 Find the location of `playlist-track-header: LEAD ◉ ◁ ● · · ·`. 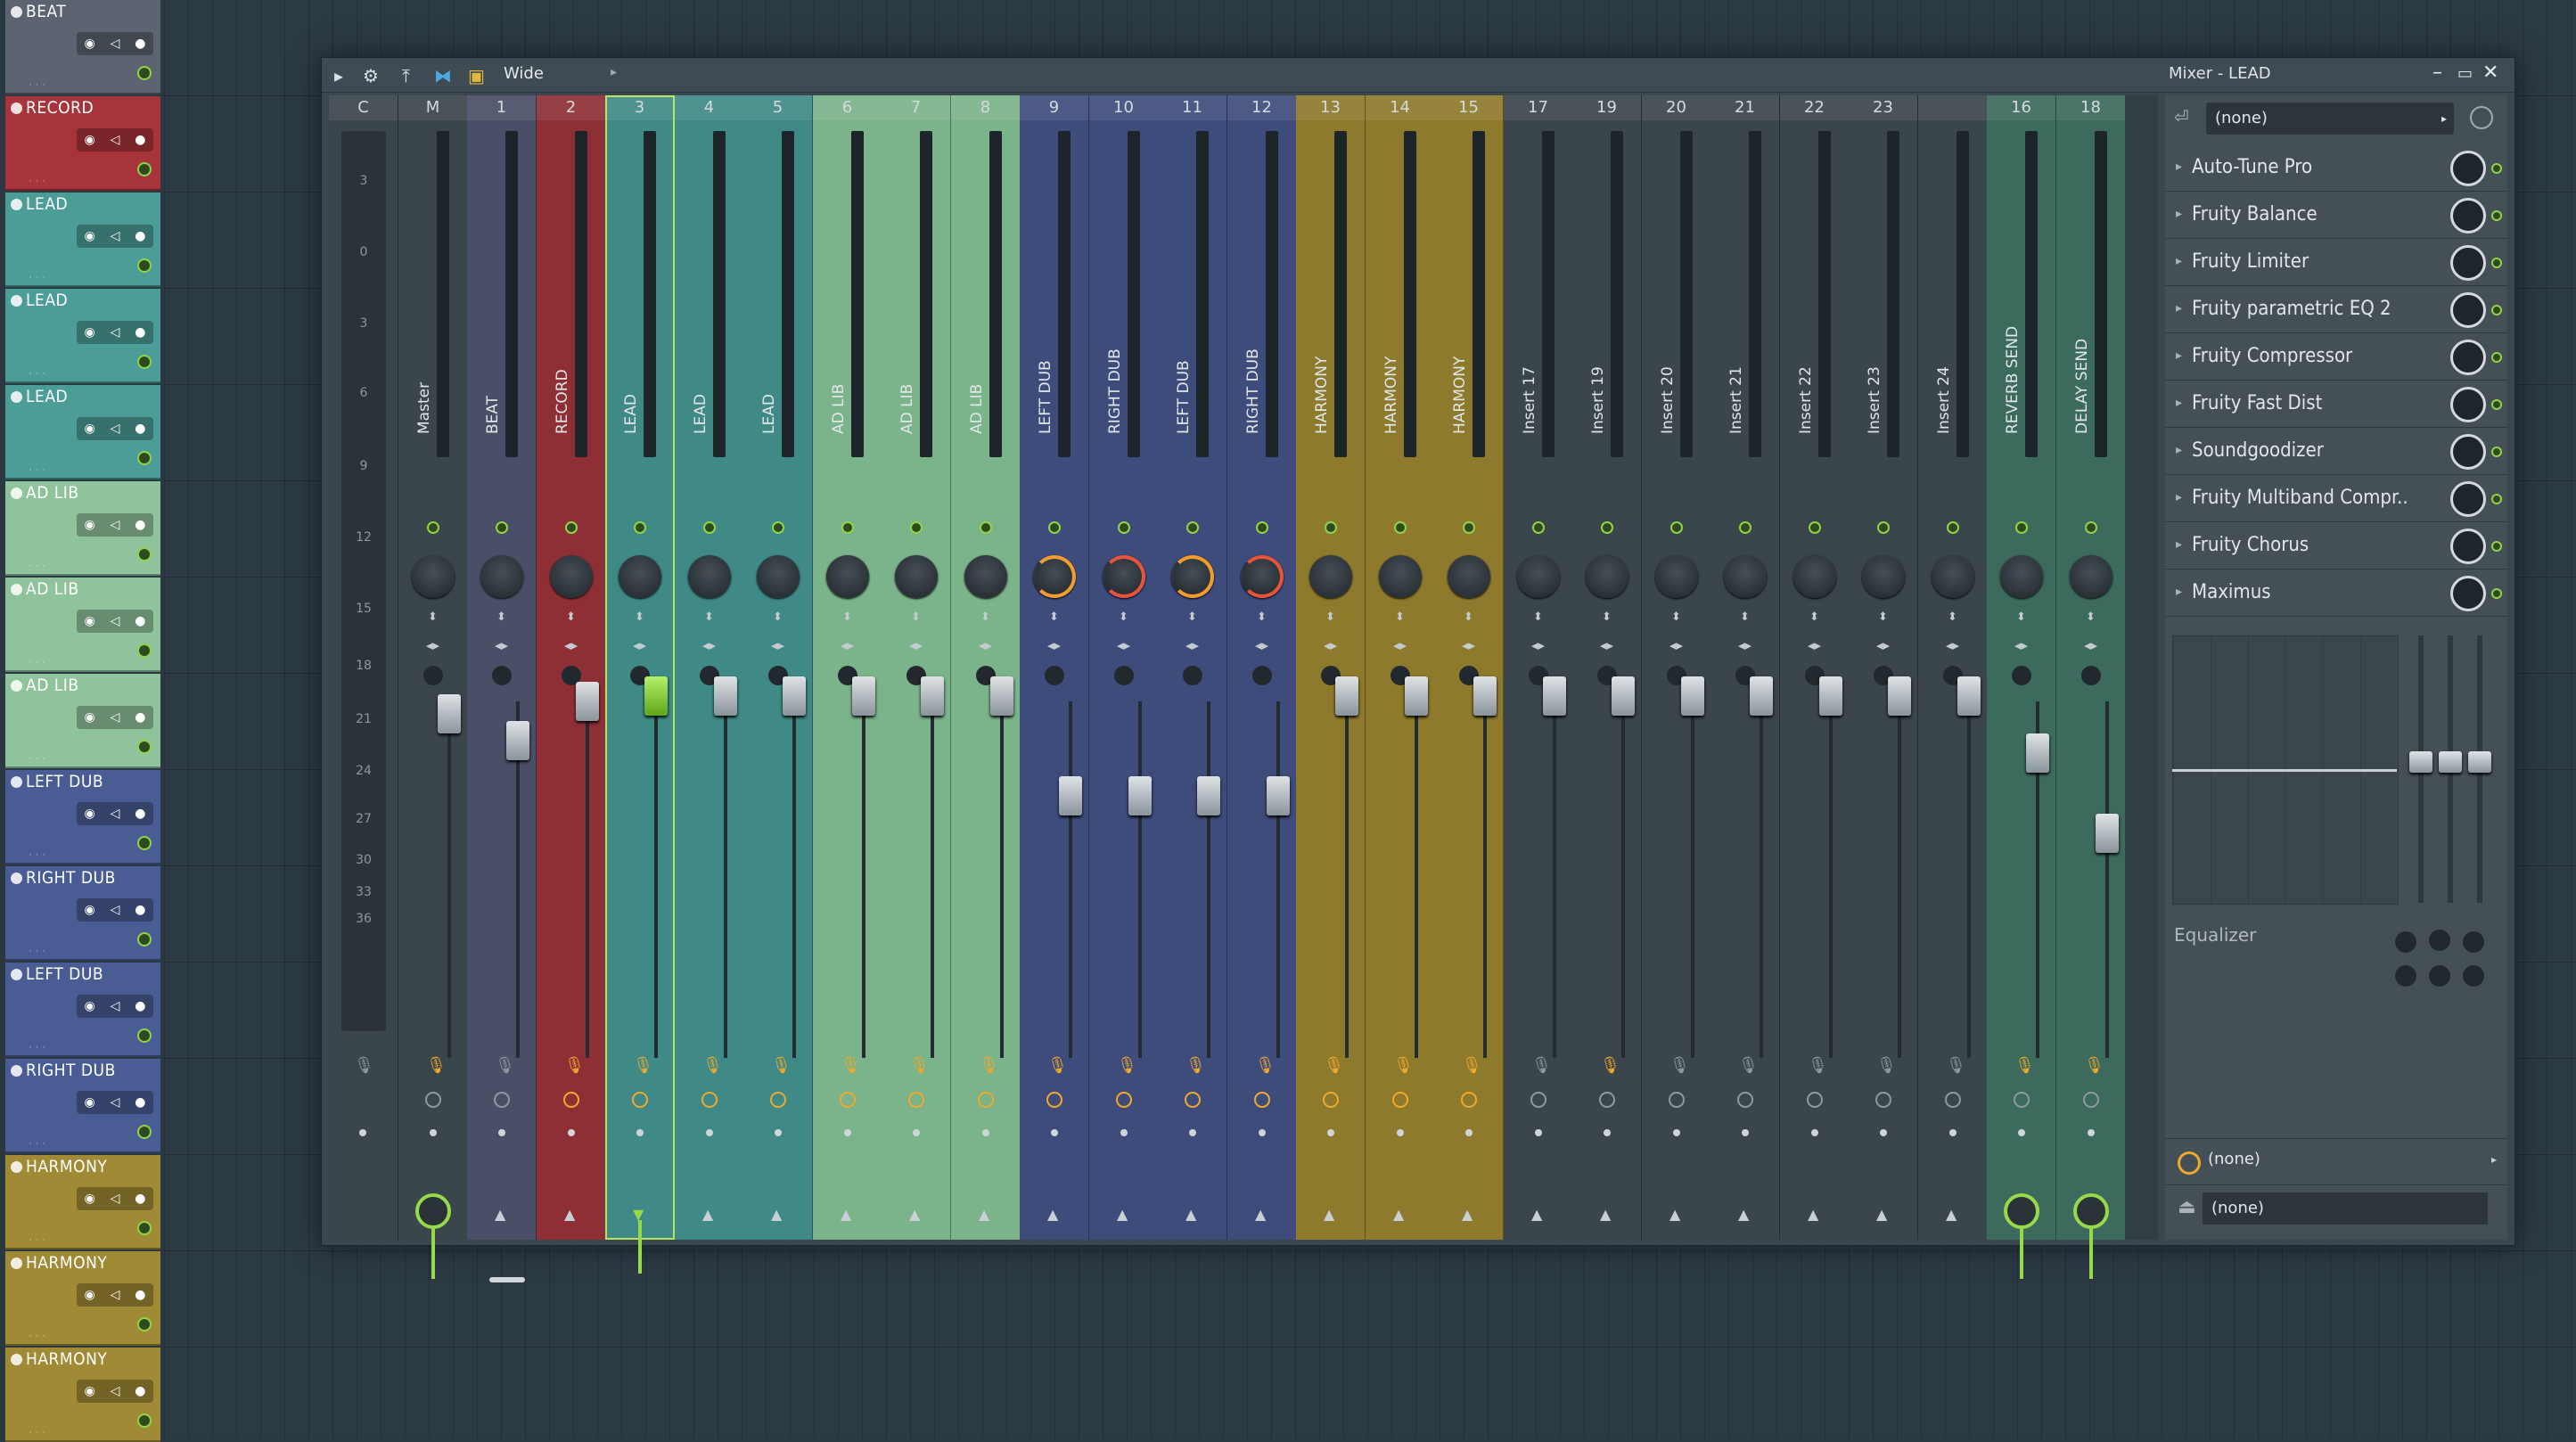

playlist-track-header: LEAD ◉ ◁ ● · · · is located at coordinates (82, 240).